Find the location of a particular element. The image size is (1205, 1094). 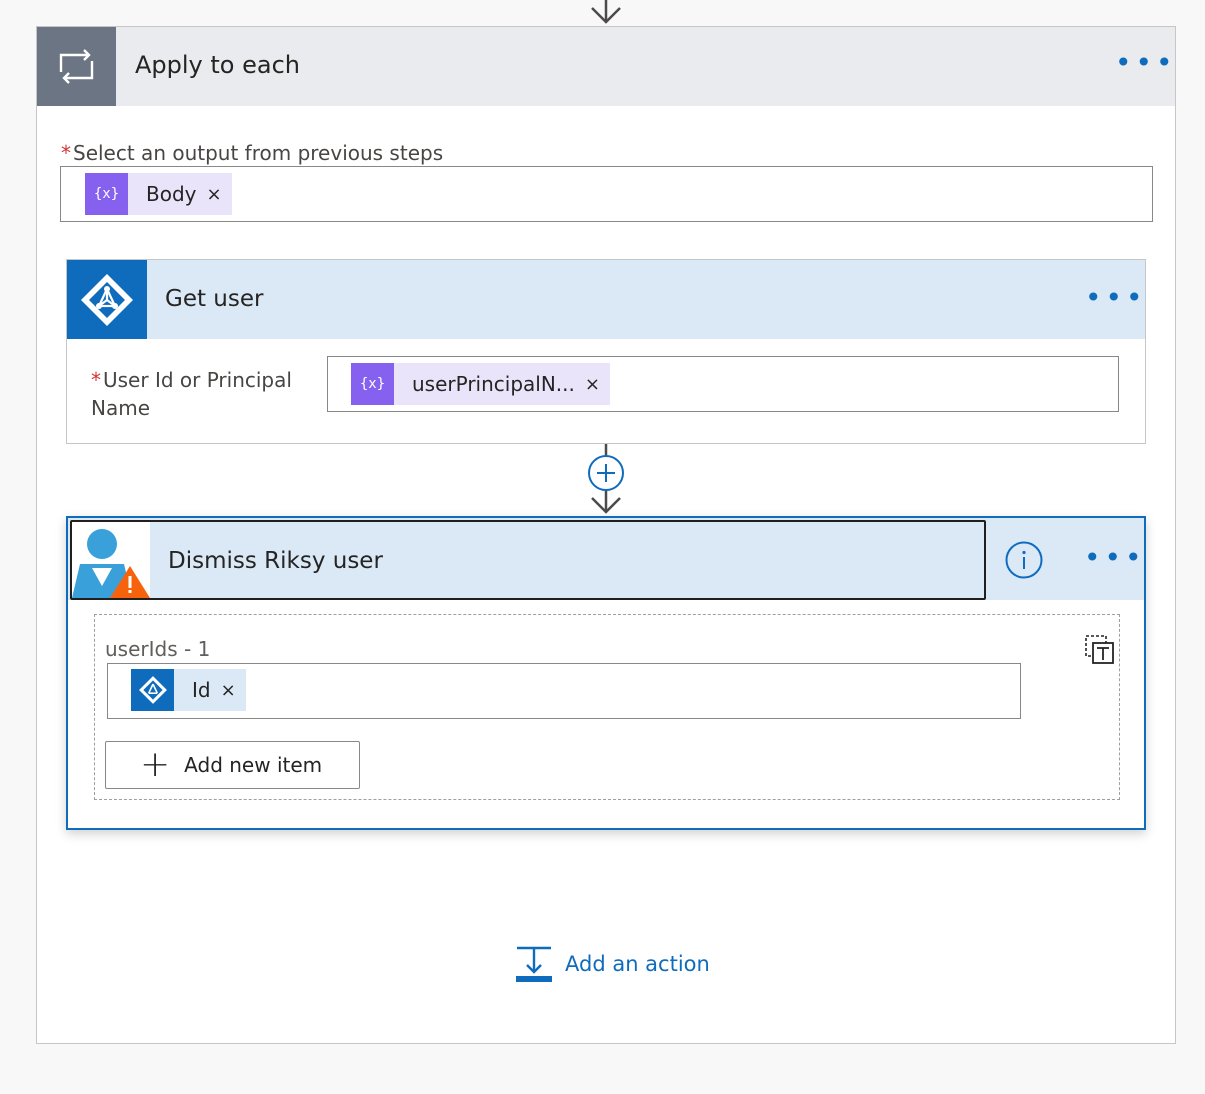

insert-step-connector is located at coordinates (606, 479).